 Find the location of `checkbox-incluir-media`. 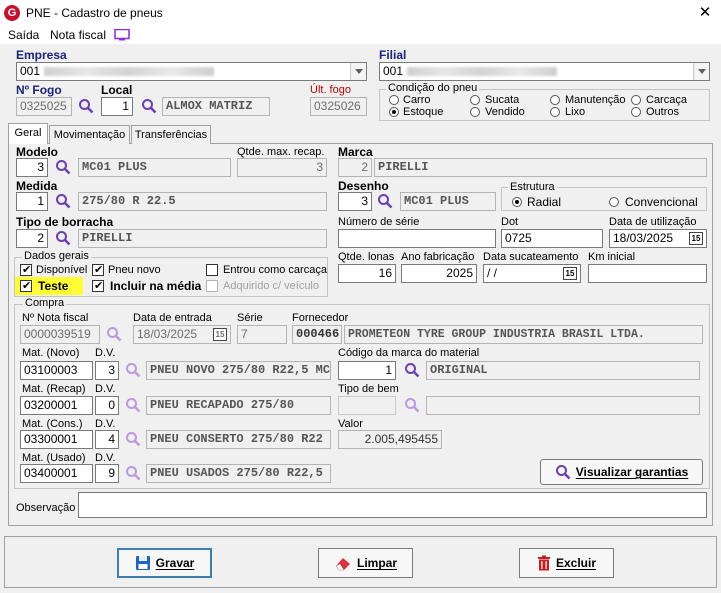

checkbox-incluir-media is located at coordinates (98, 285).